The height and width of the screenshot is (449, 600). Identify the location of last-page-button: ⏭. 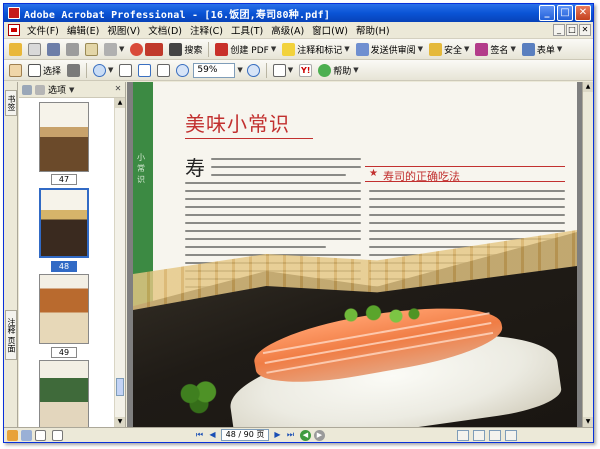
(290, 435).